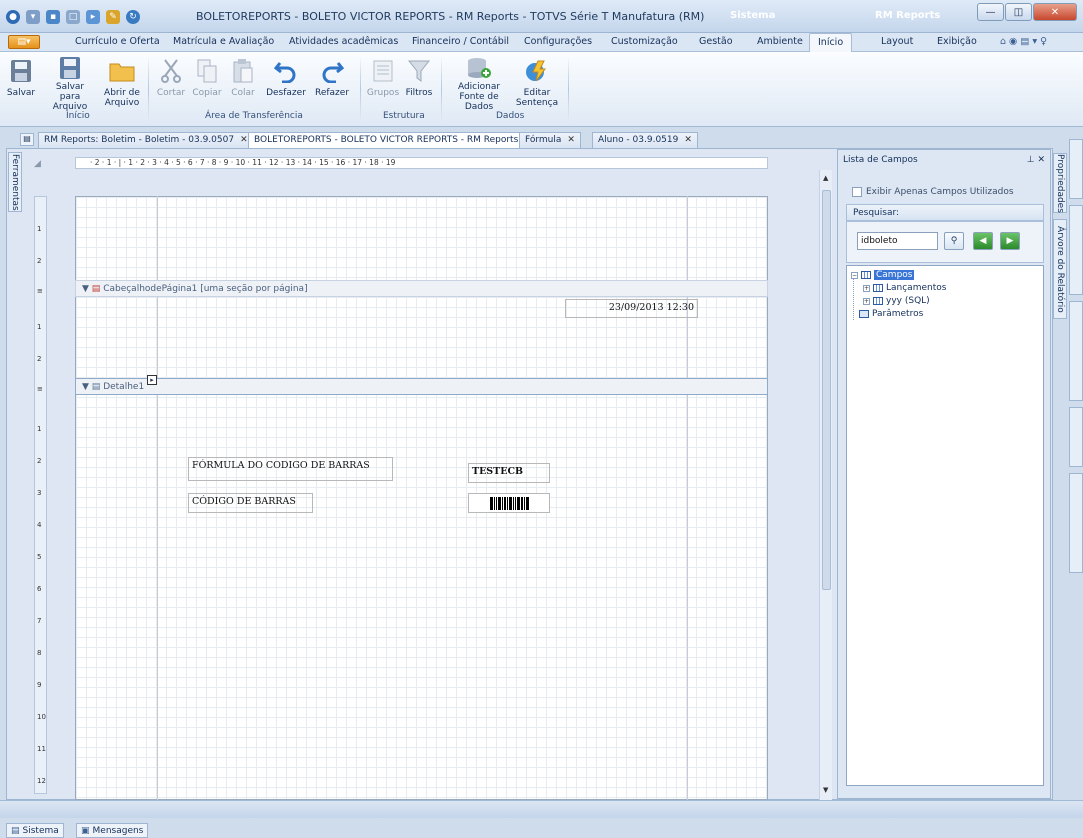  What do you see at coordinates (117, 41) in the screenshot?
I see `menu-curriculo: Currículo e Oferta` at bounding box center [117, 41].